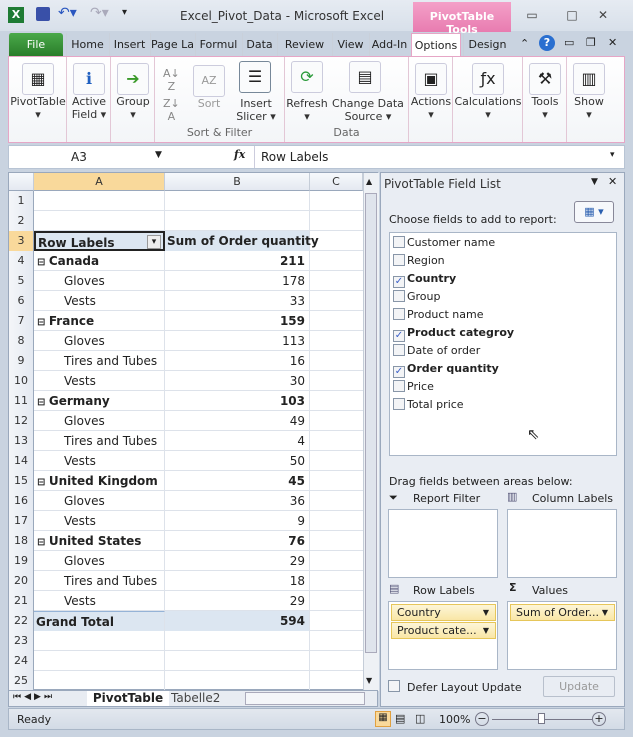 This screenshot has width=633, height=737. What do you see at coordinates (443, 630) in the screenshot?
I see `row-field-product-category: Product cate... ▼` at bounding box center [443, 630].